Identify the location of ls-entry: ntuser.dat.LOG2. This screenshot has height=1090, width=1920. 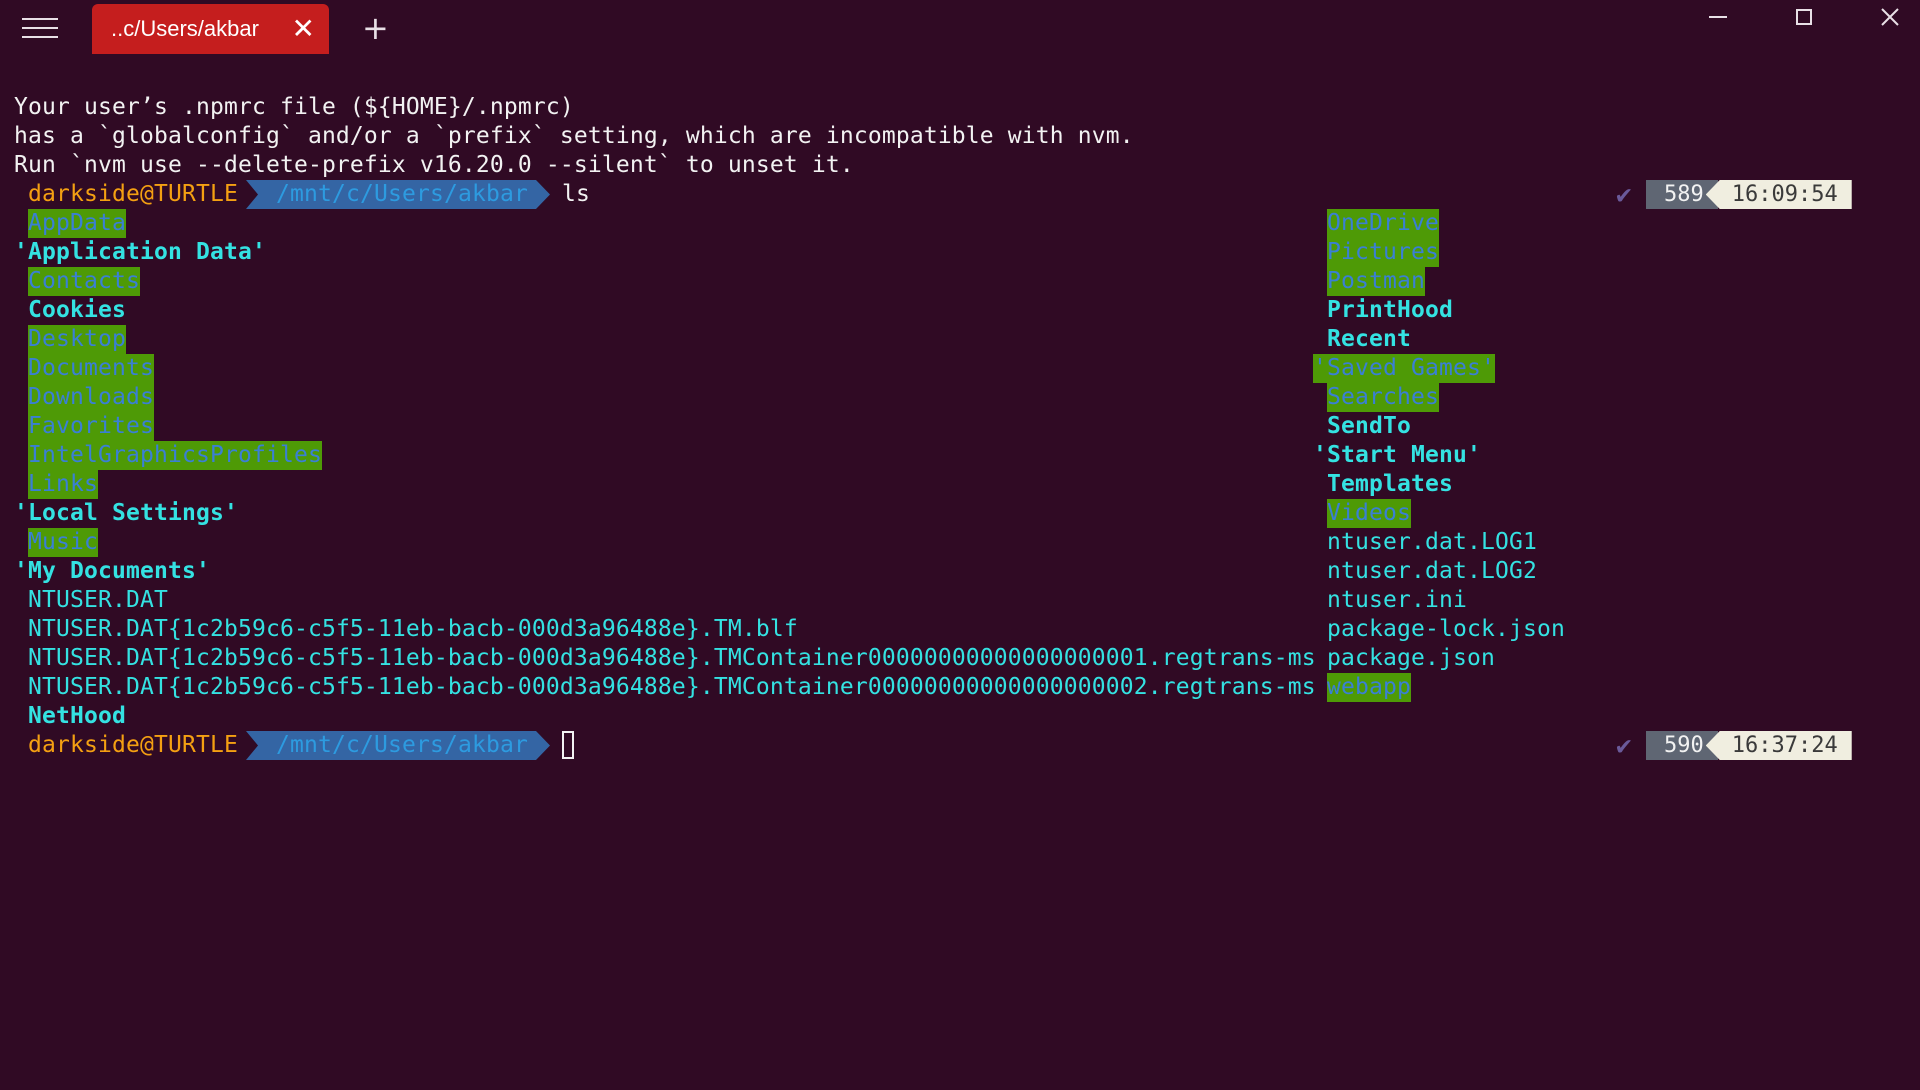
(1432, 571).